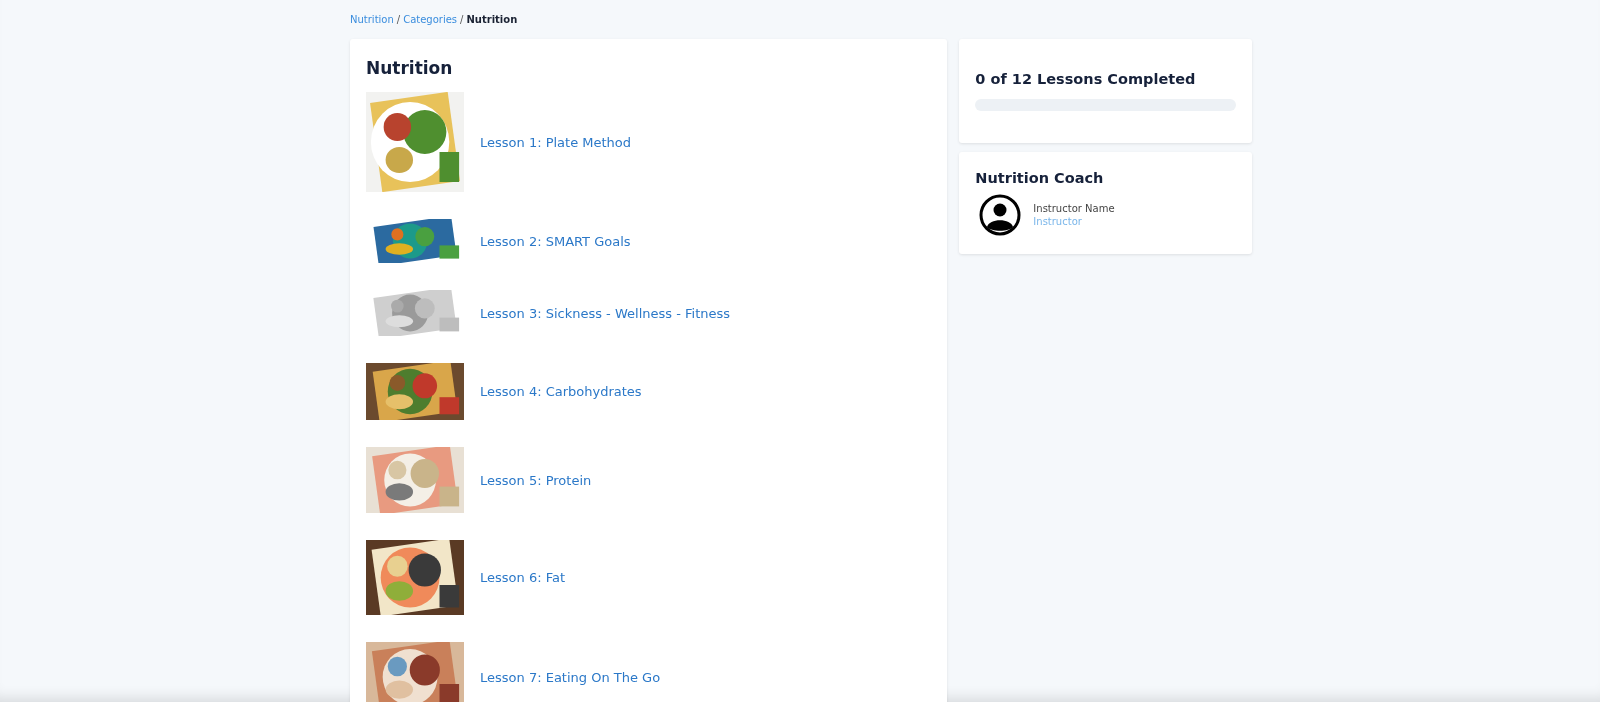 This screenshot has width=1600, height=702. I want to click on progress-label: 0 of 12 Lessons Completed, so click(1086, 79).